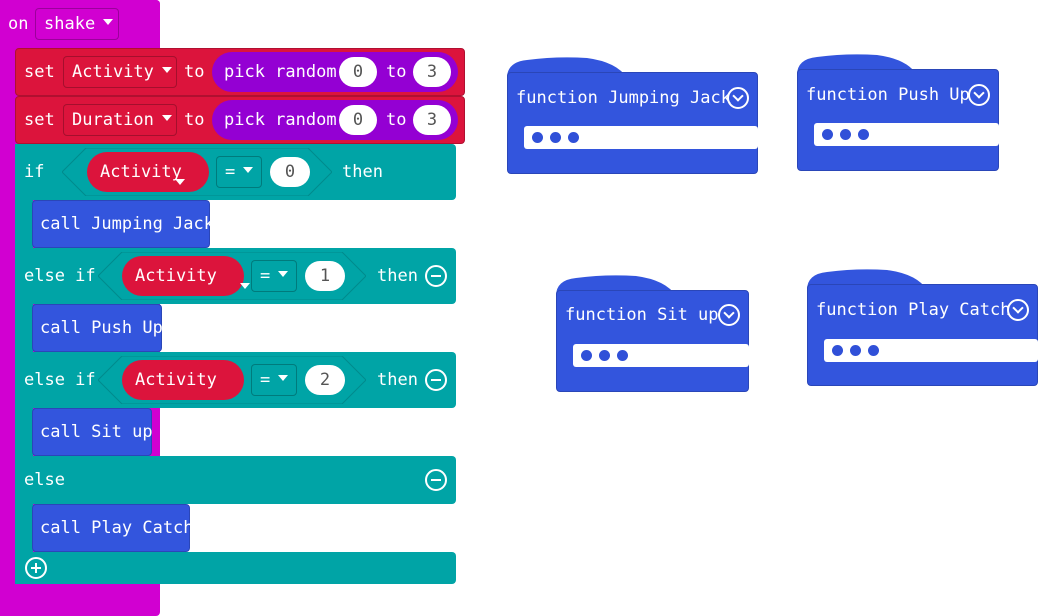 Image resolution: width=1038 pixels, height=616 pixels. Describe the element at coordinates (623, 98) in the screenshot. I see `function-title: function Jumping Jack` at that location.